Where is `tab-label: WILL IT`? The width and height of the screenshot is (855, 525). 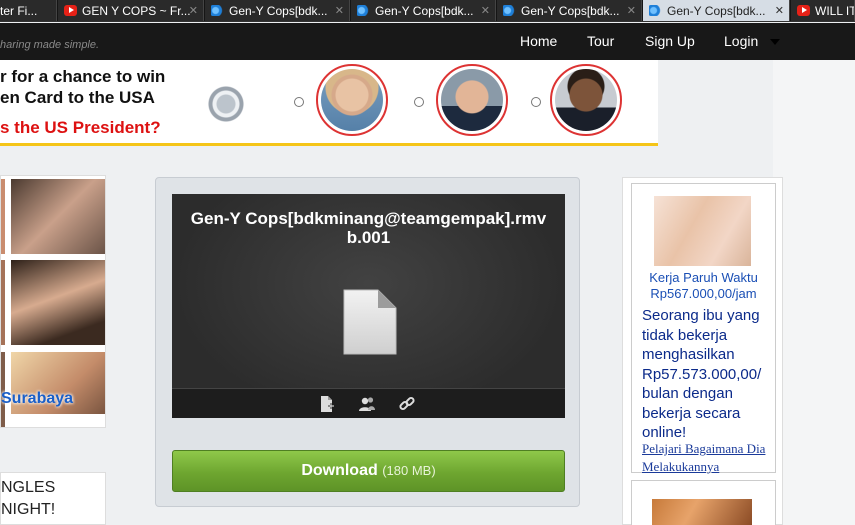 tab-label: WILL IT is located at coordinates (835, 11).